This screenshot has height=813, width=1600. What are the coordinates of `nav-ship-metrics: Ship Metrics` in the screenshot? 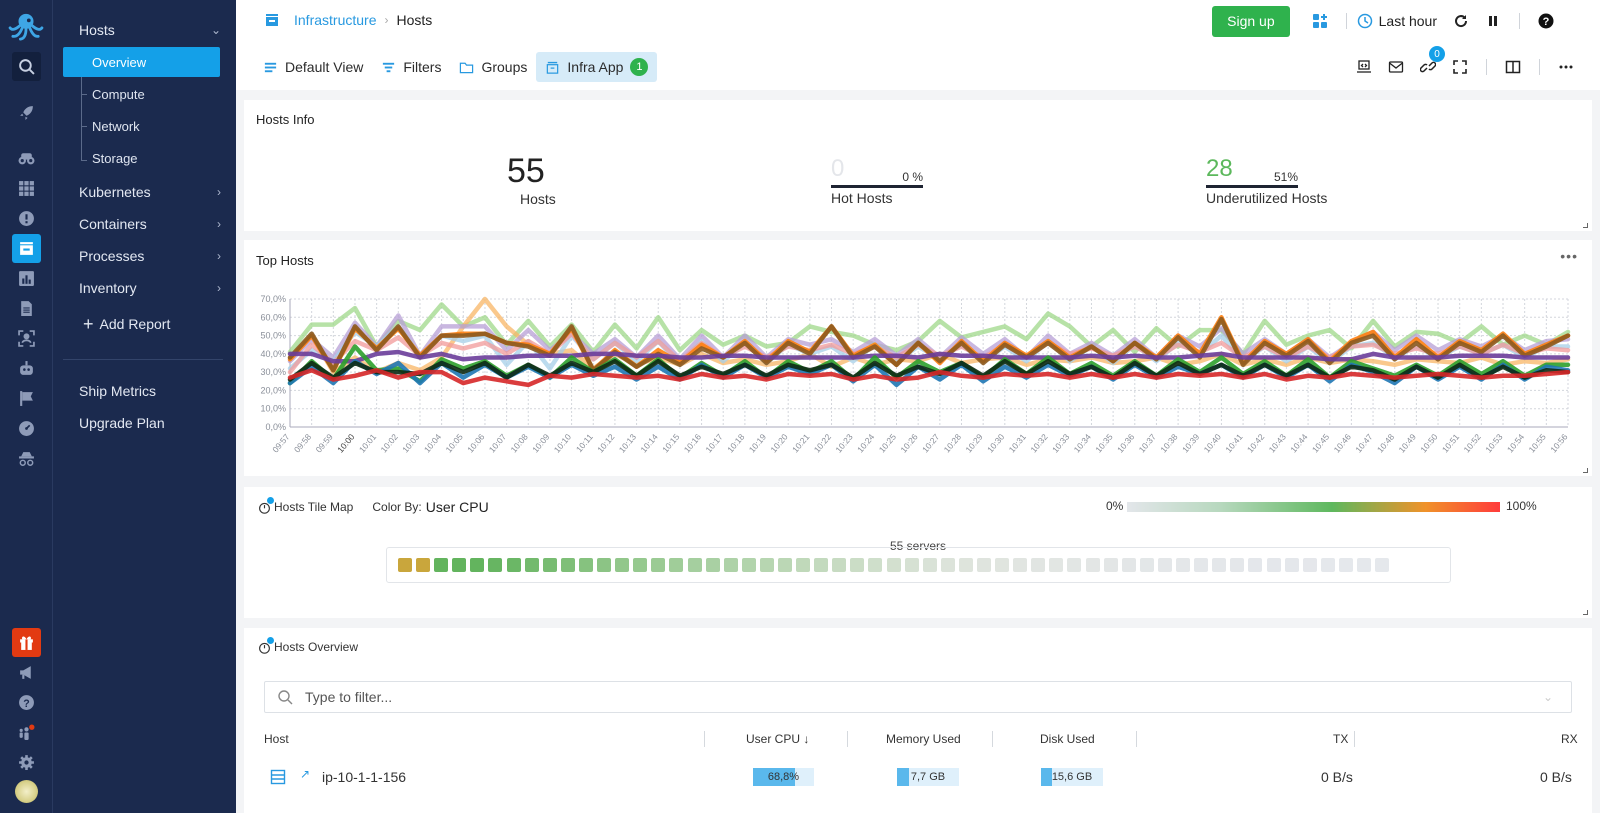 It's located at (154, 391).